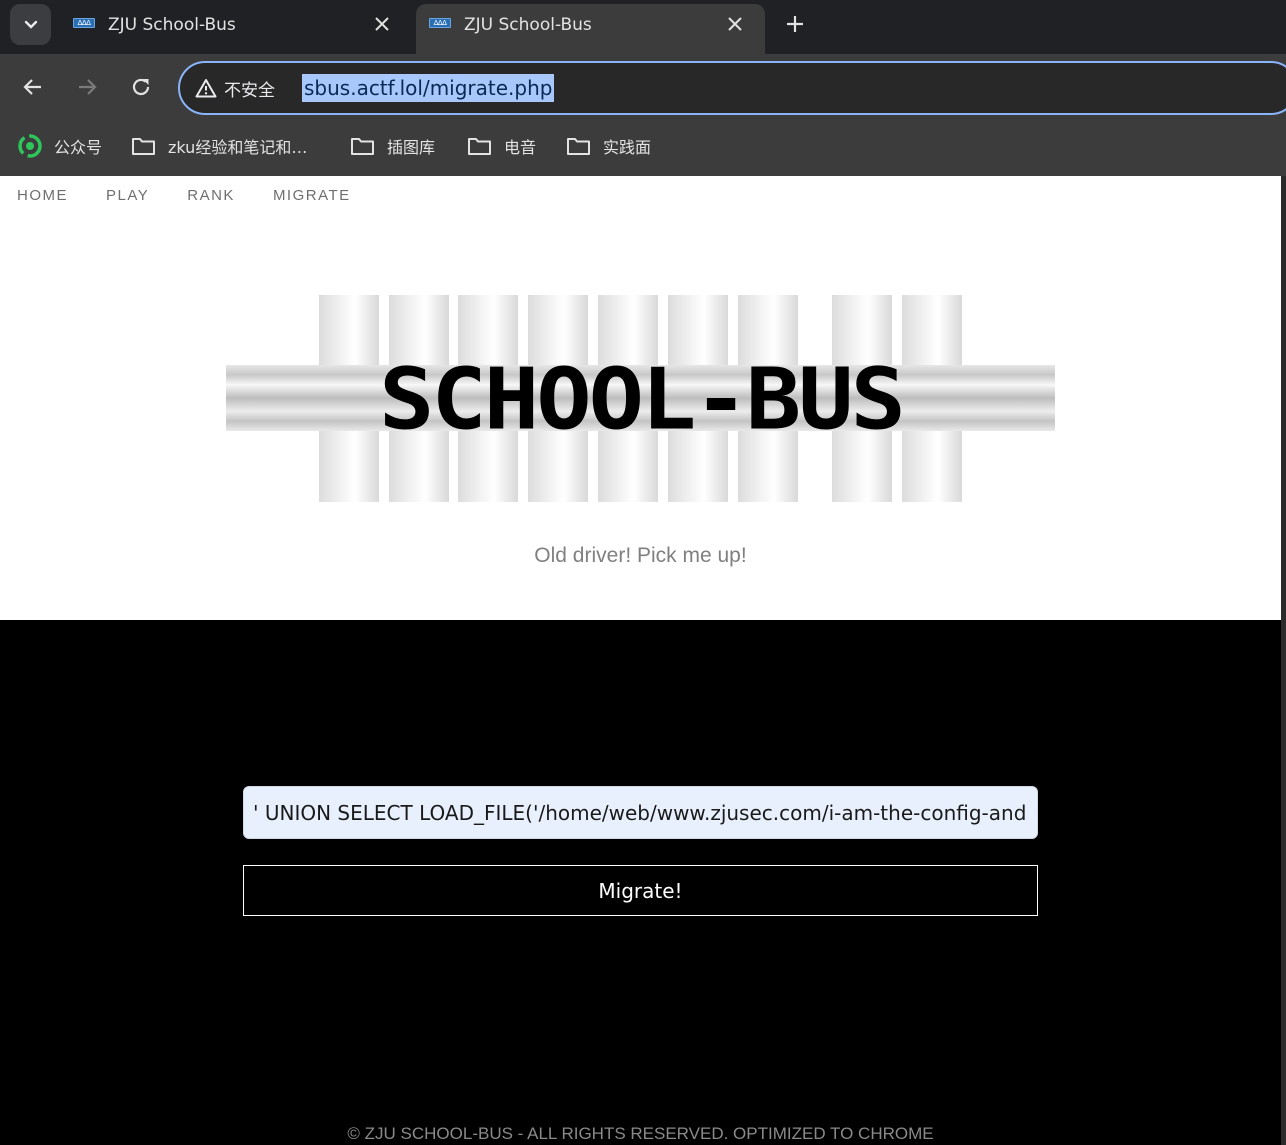  What do you see at coordinates (501, 146) in the screenshot?
I see `bookmark-folder: 电音` at bounding box center [501, 146].